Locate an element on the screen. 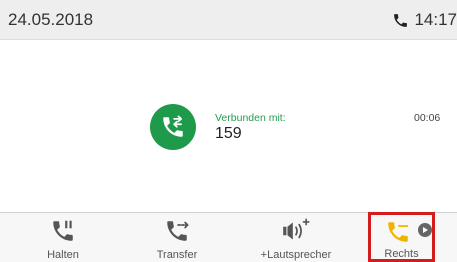 The width and height of the screenshot is (457, 262). speaker-icon is located at coordinates (296, 229).